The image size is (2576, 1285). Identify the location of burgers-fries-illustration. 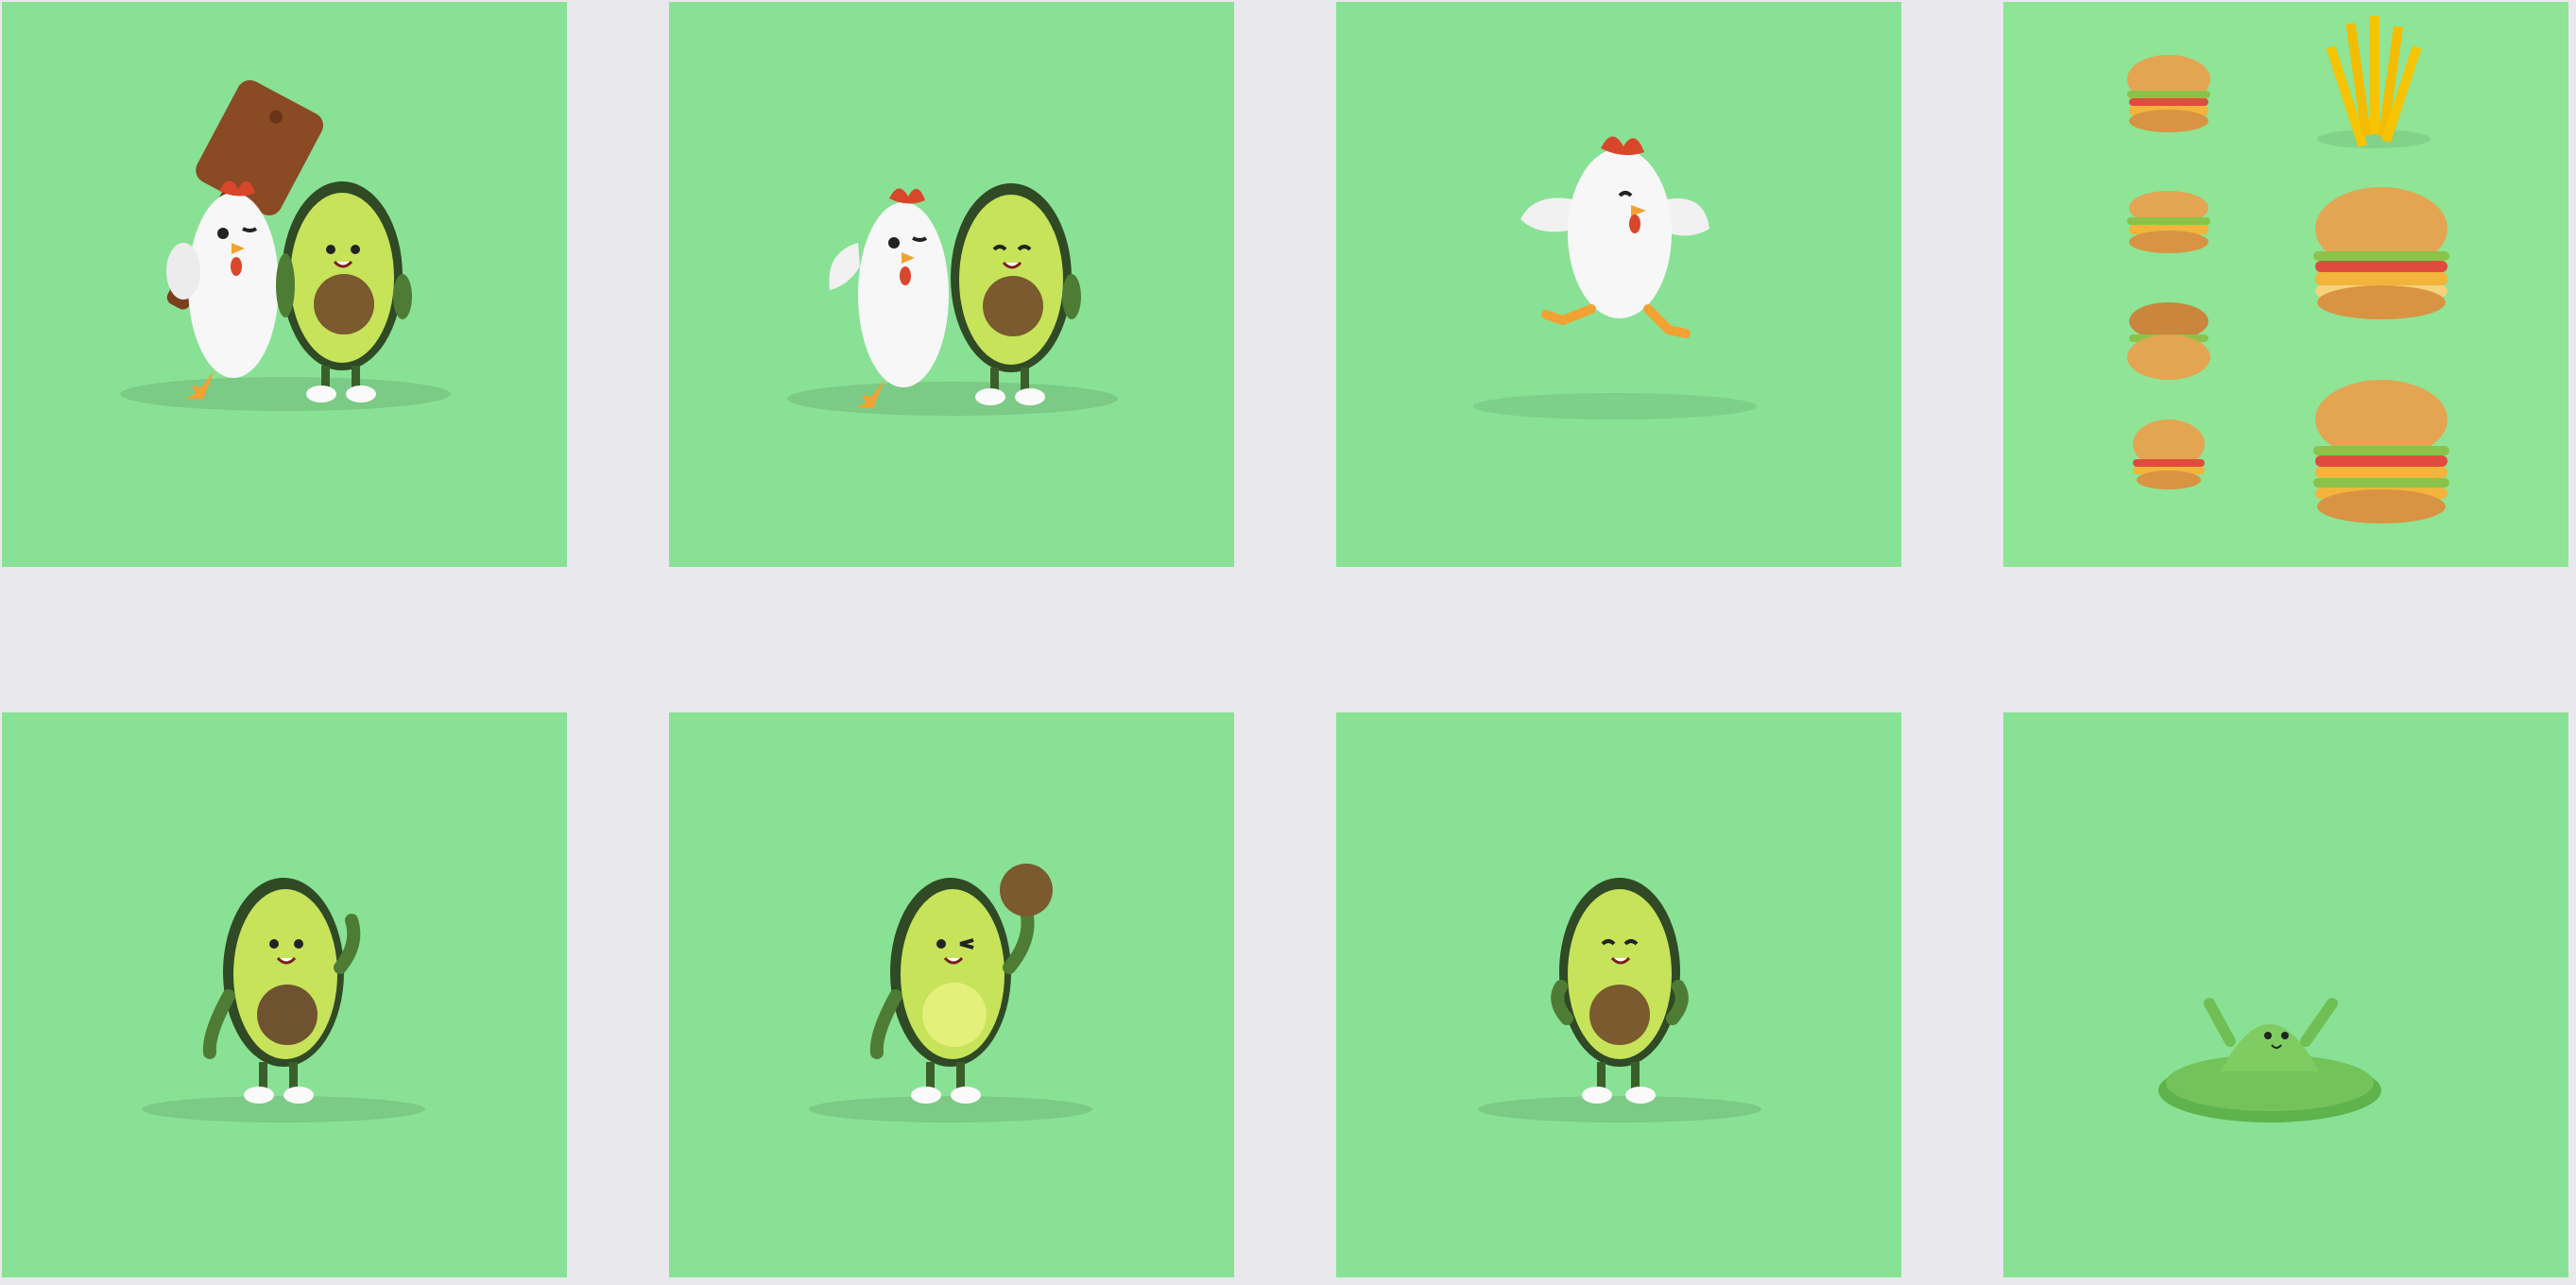
(2288, 269).